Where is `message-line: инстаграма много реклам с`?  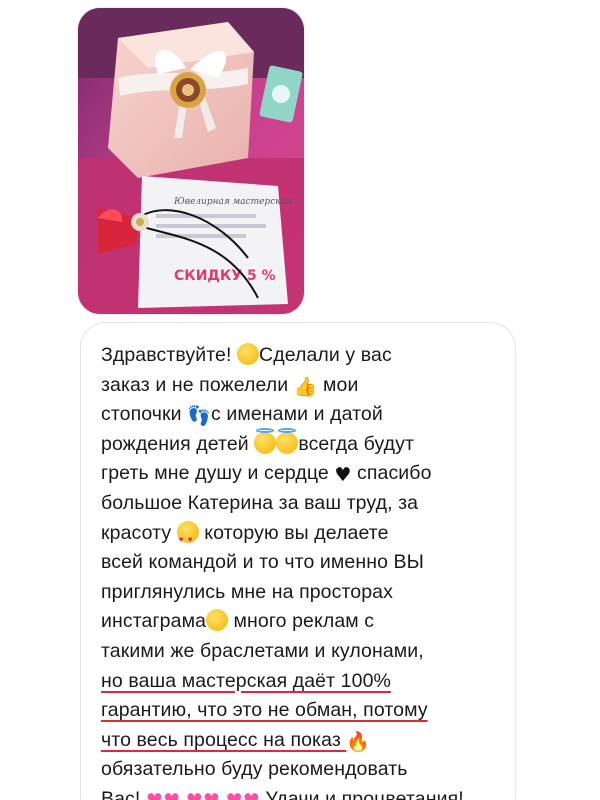 message-line: инстаграма много реклам с is located at coordinates (298, 622).